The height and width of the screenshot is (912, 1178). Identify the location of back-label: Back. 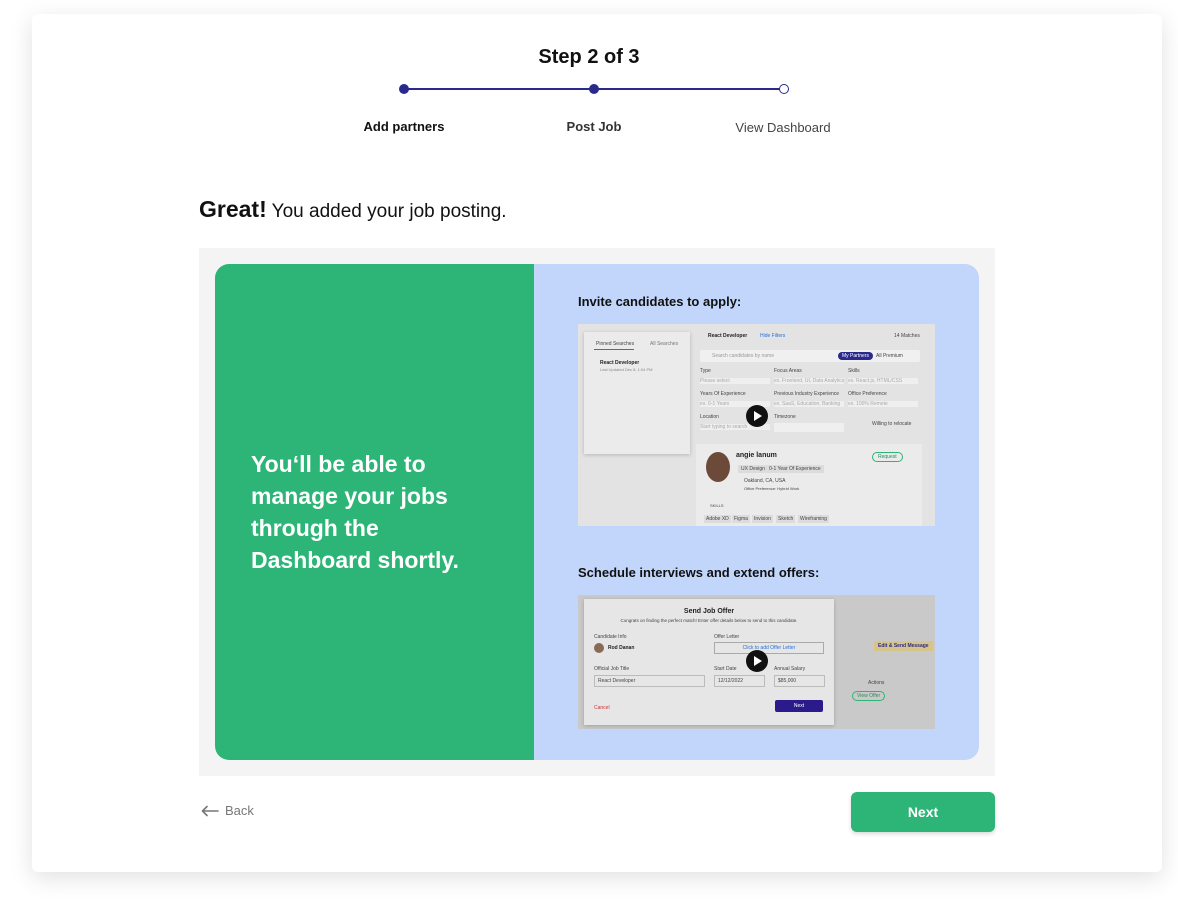
(239, 810).